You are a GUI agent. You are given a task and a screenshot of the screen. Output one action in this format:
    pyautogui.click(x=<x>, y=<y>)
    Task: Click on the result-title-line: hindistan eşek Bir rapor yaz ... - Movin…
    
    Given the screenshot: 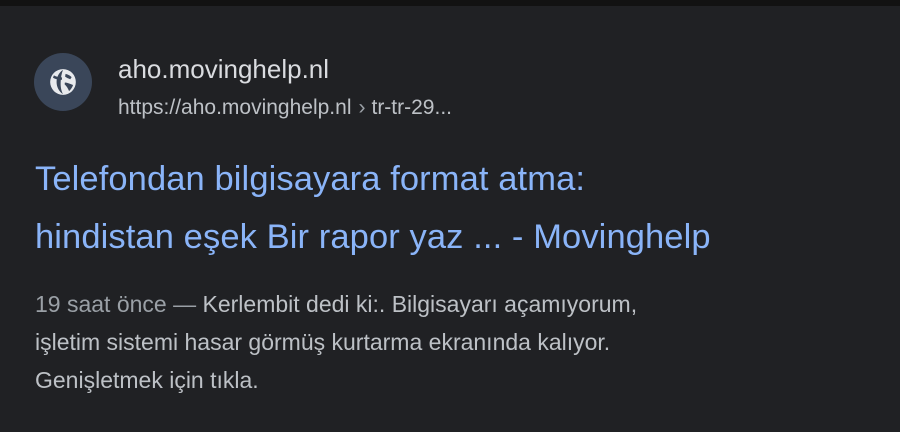 What is the action you would take?
    pyautogui.click(x=373, y=237)
    